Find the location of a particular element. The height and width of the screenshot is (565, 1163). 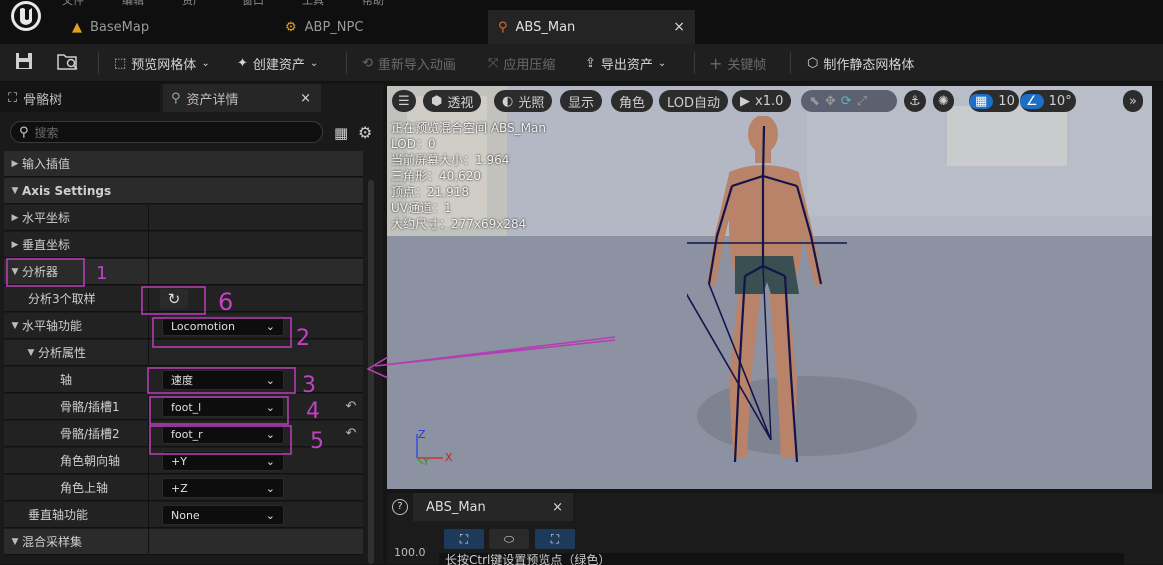

play-speed-button: ▶ x1.0 is located at coordinates (762, 101).